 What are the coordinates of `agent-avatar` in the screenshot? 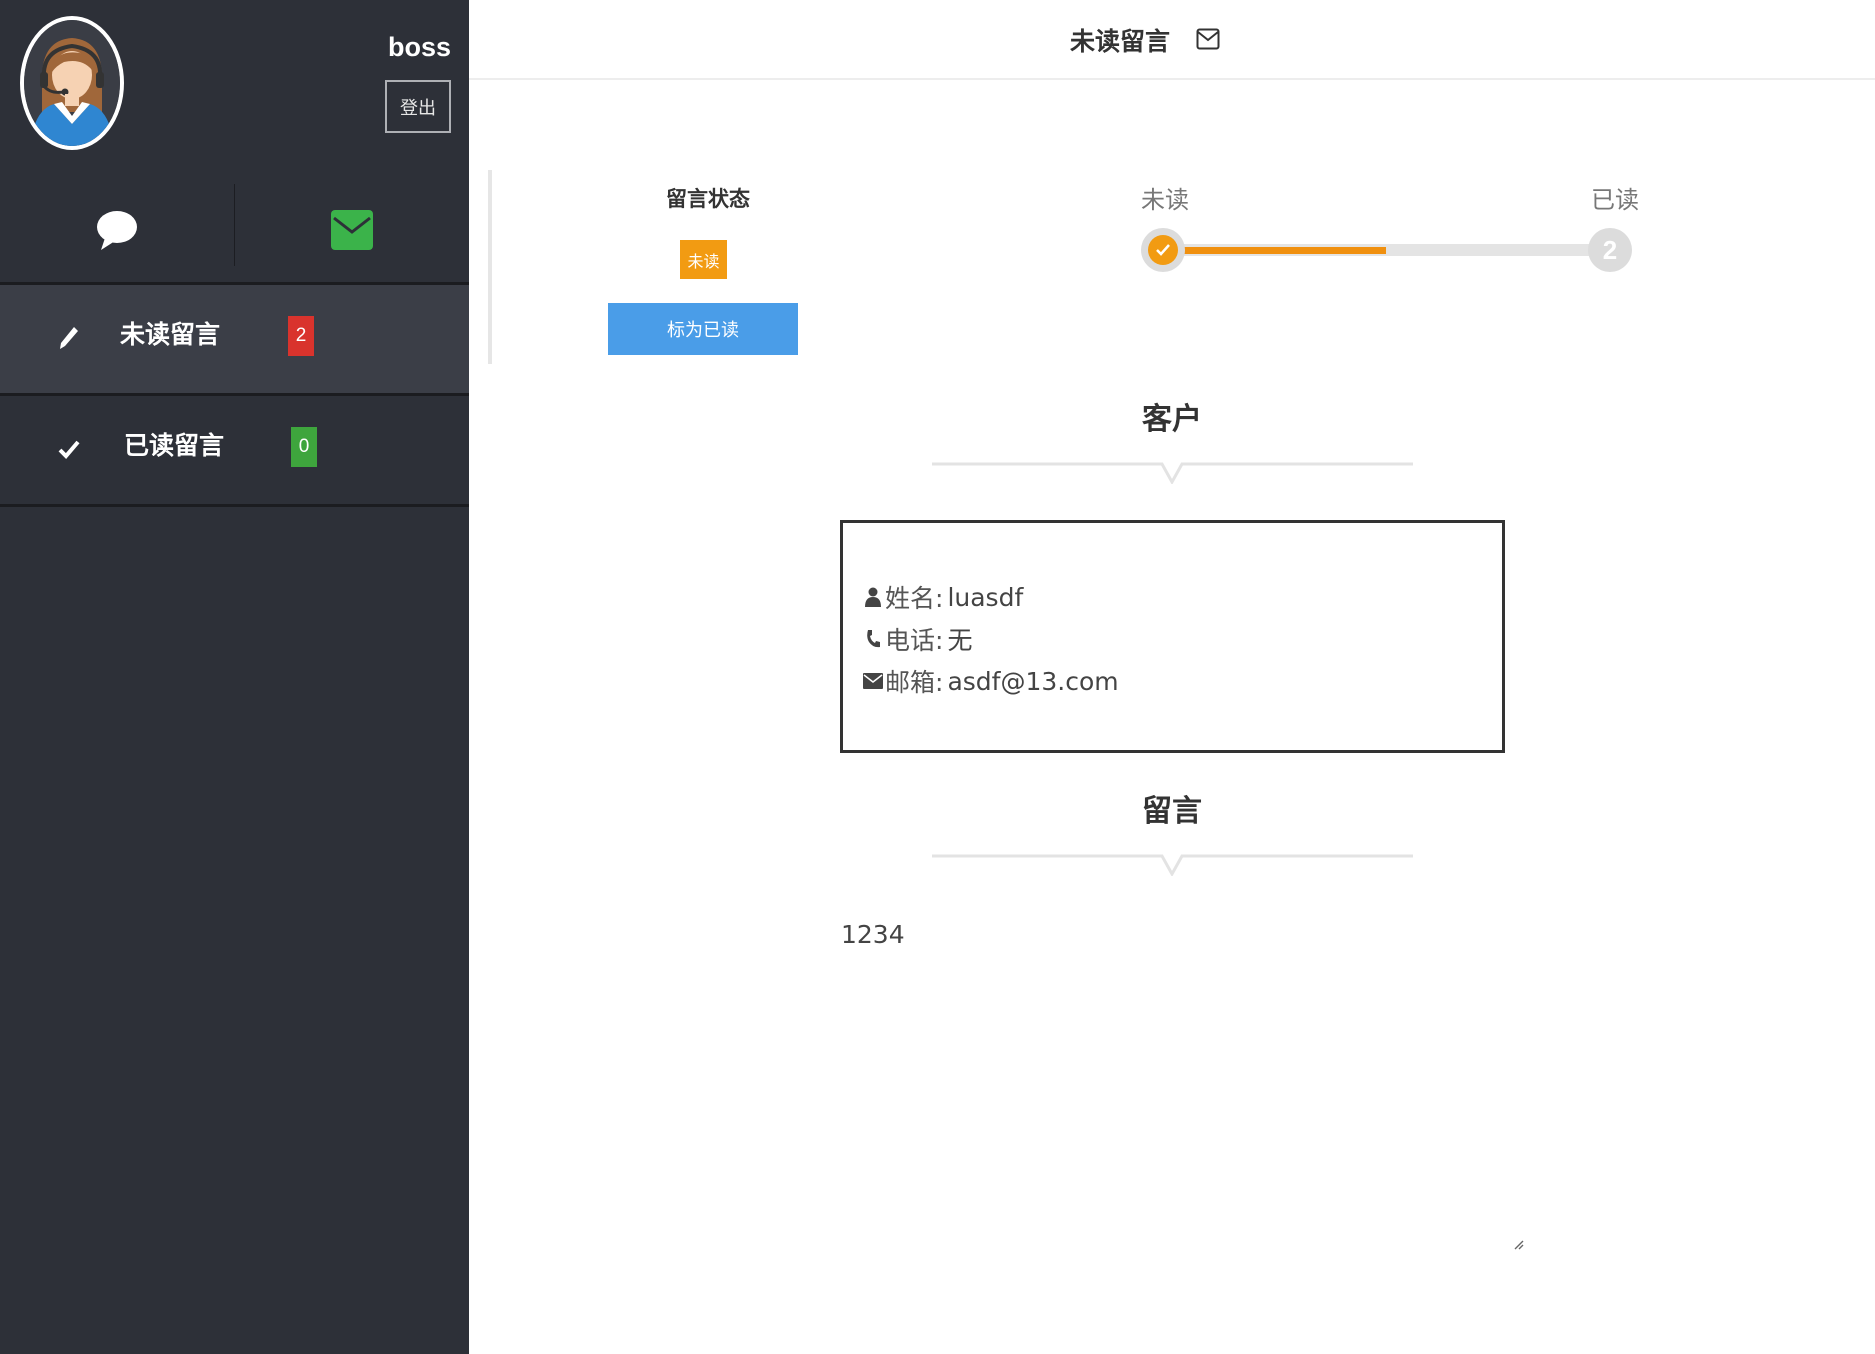 It's located at (72, 83).